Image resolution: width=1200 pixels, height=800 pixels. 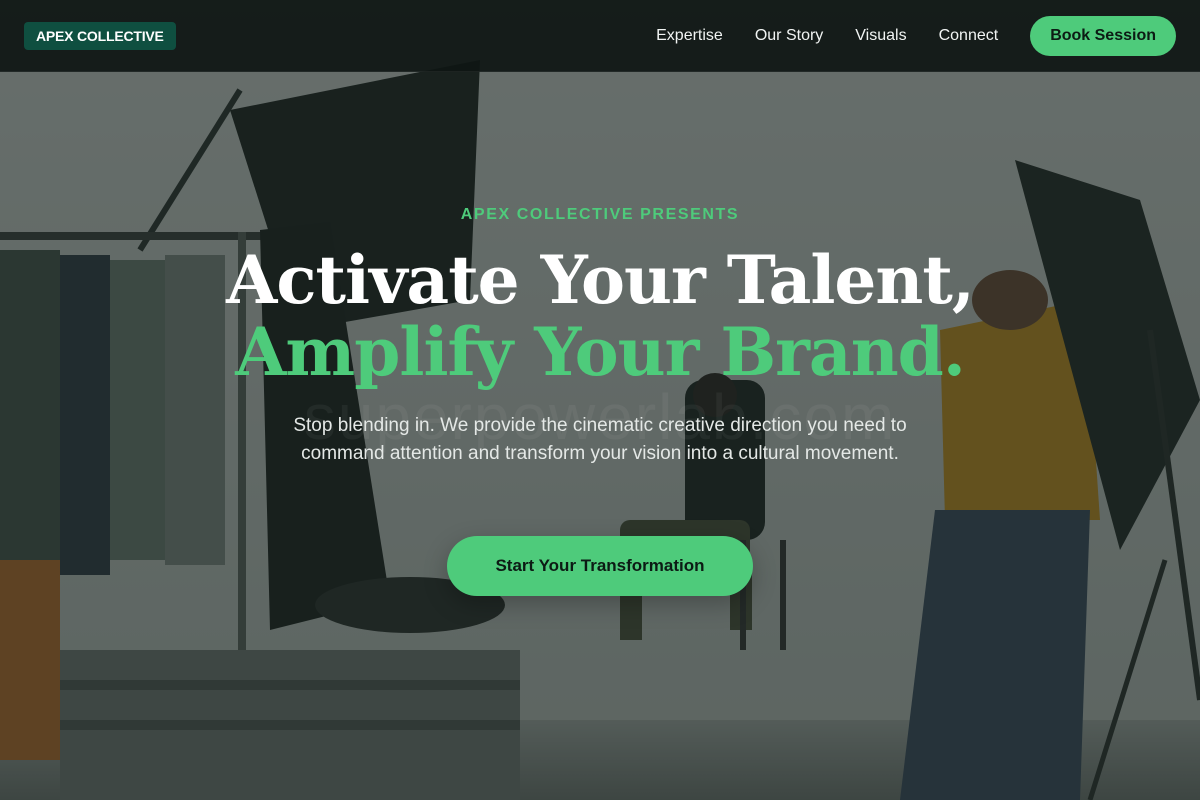 I want to click on book-session-button: Book Session, so click(x=1103, y=36).